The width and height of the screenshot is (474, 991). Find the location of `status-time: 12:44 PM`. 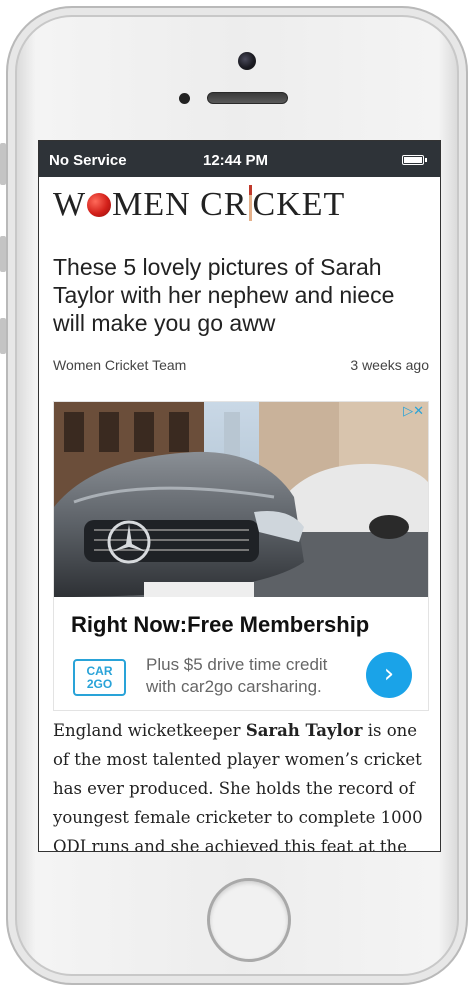

status-time: 12:44 PM is located at coordinates (236, 160).